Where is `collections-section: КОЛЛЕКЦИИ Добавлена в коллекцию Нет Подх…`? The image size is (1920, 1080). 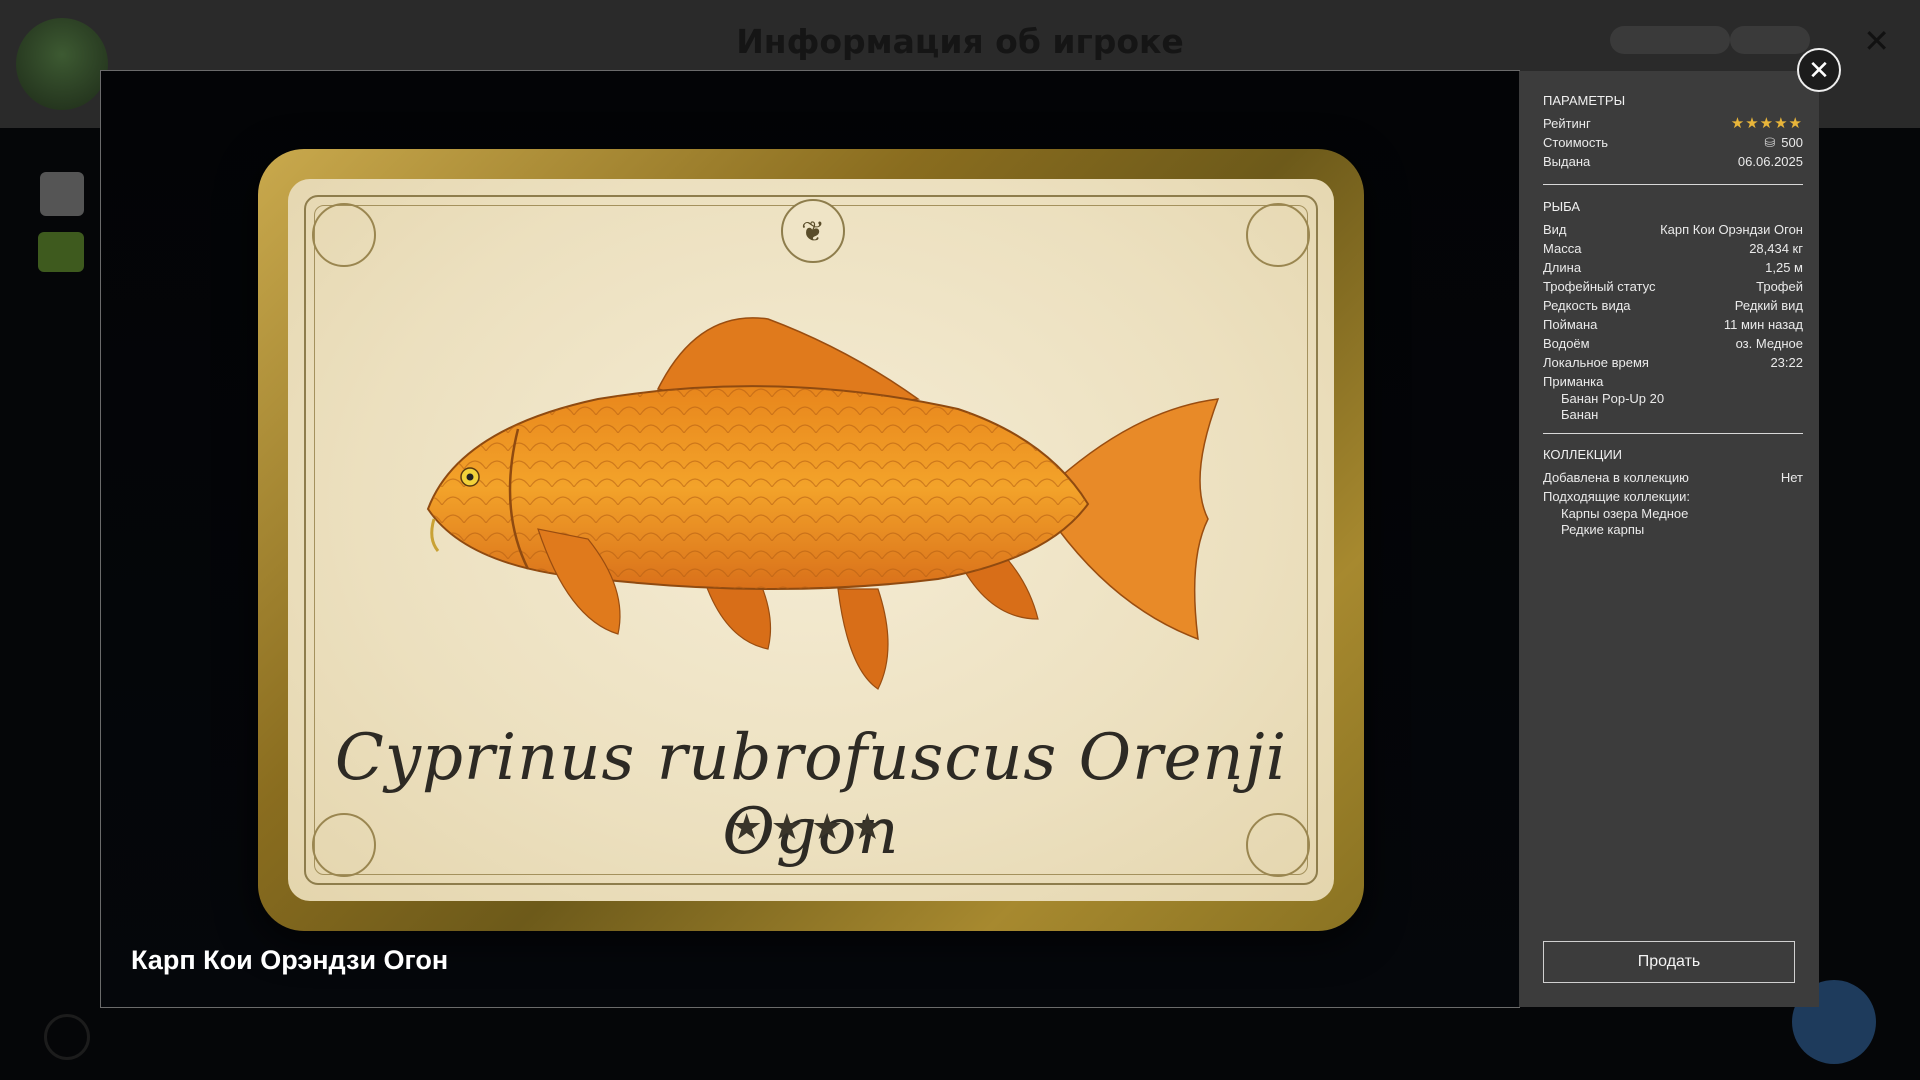
collections-section: КОЛЛЕКЦИИ Добавлена в коллекцию Нет Подх… is located at coordinates (1673, 492).